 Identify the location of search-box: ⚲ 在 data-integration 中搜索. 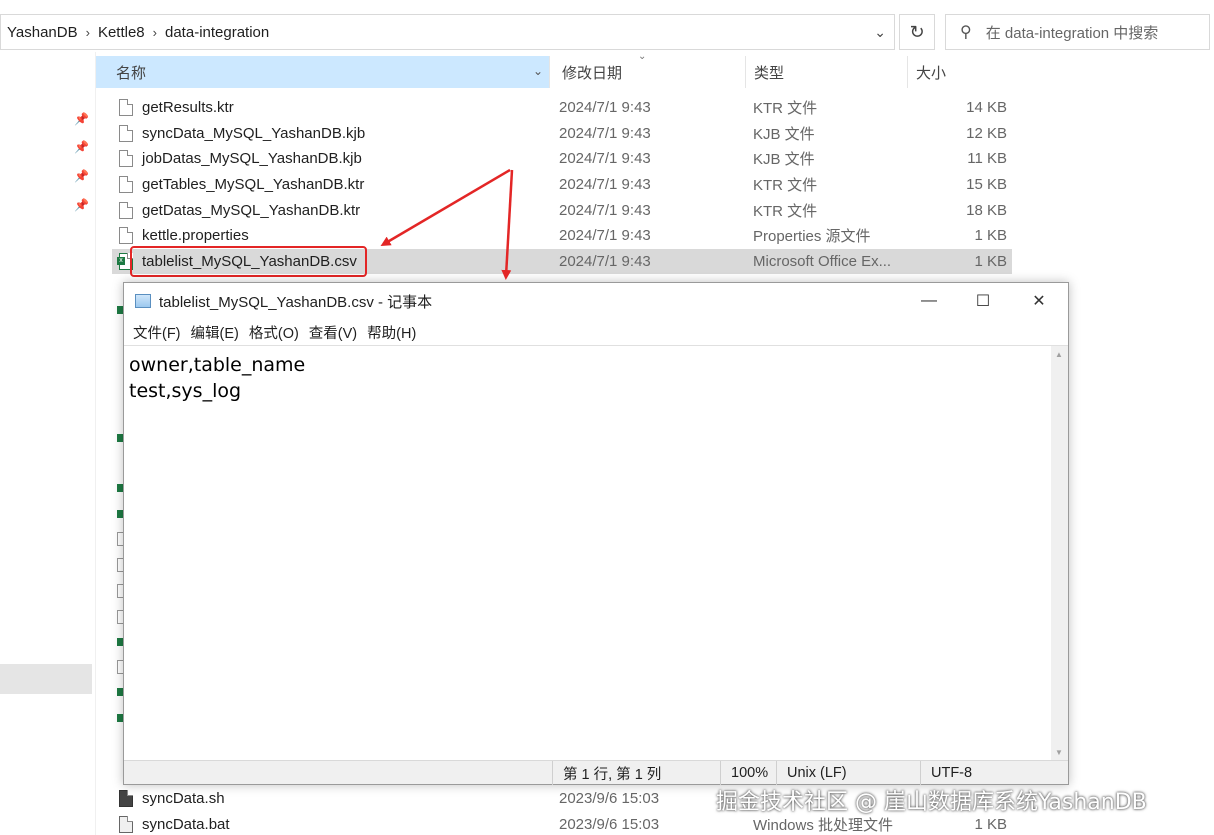
(1077, 32).